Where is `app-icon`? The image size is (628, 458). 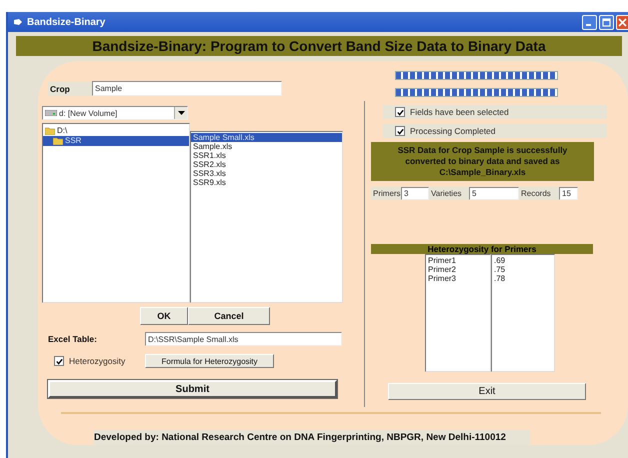
app-icon is located at coordinates (18, 22).